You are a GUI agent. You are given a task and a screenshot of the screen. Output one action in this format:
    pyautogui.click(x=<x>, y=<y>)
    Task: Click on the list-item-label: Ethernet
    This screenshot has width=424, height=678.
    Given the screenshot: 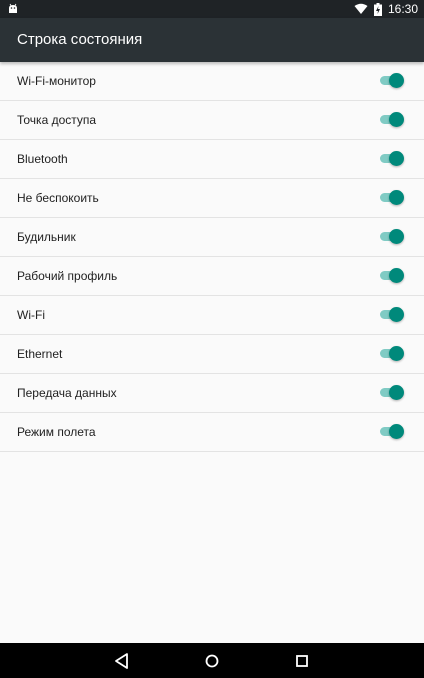 What is the action you would take?
    pyautogui.click(x=40, y=354)
    